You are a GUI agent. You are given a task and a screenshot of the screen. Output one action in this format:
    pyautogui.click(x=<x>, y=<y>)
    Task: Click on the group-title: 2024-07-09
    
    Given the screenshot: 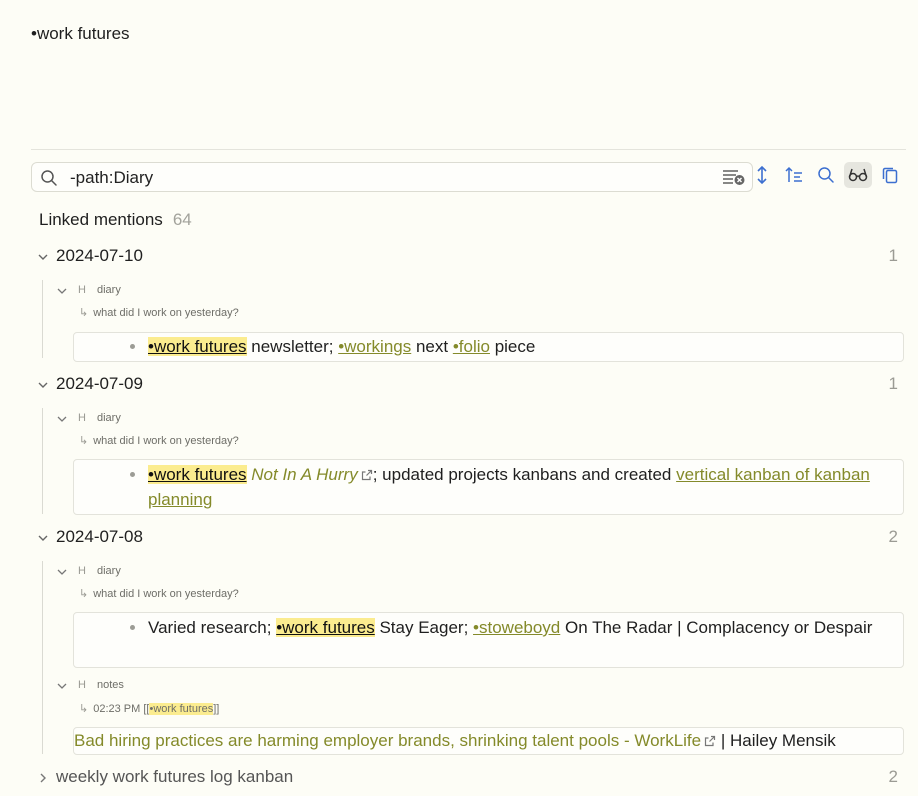 What is the action you would take?
    pyautogui.click(x=99, y=383)
    